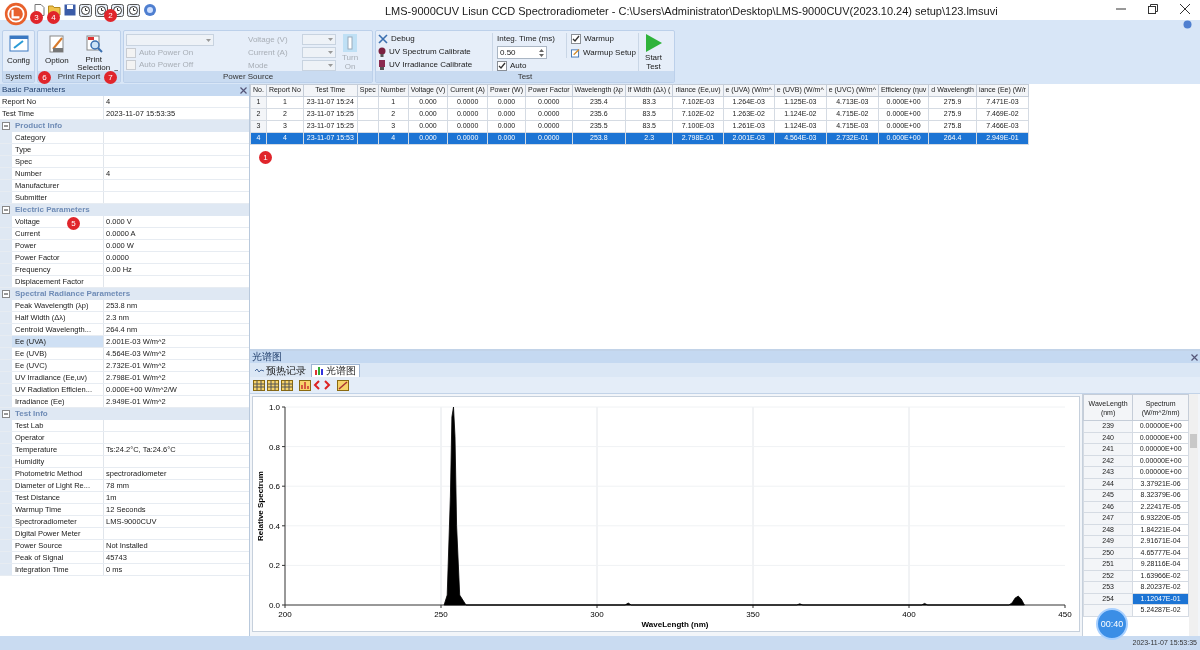 The width and height of the screenshot is (1200, 650). Describe the element at coordinates (259, 370) in the screenshot. I see `wave-icon` at that location.